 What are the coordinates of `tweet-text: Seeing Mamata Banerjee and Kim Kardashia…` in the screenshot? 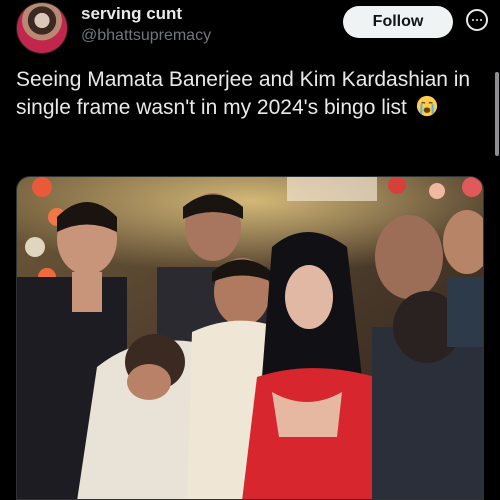 It's located at (251, 94).